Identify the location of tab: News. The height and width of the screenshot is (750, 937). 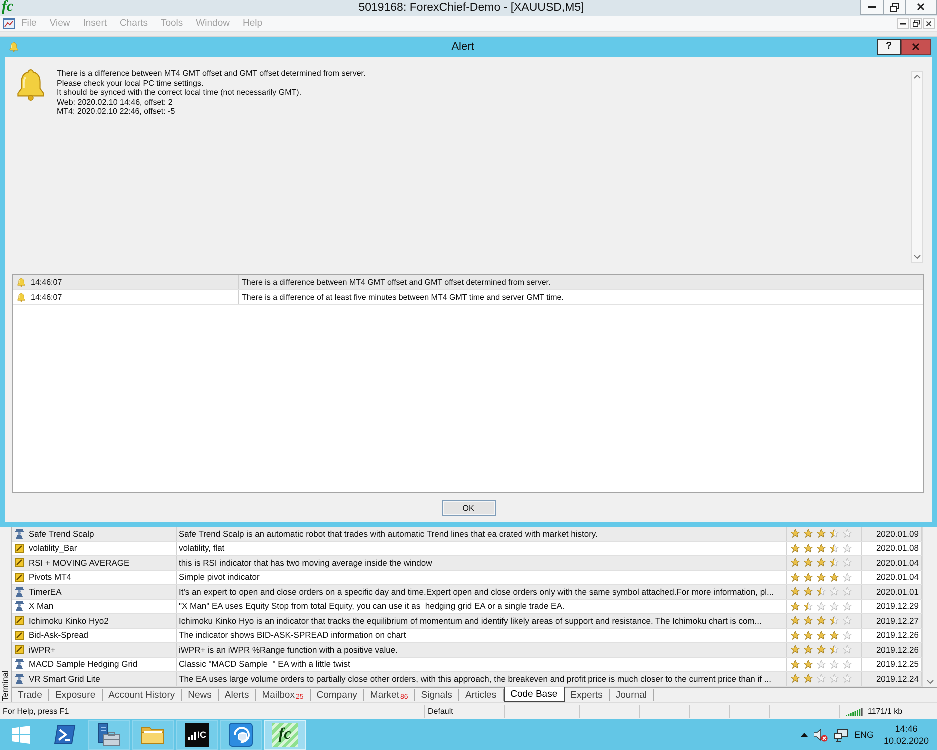
(200, 695).